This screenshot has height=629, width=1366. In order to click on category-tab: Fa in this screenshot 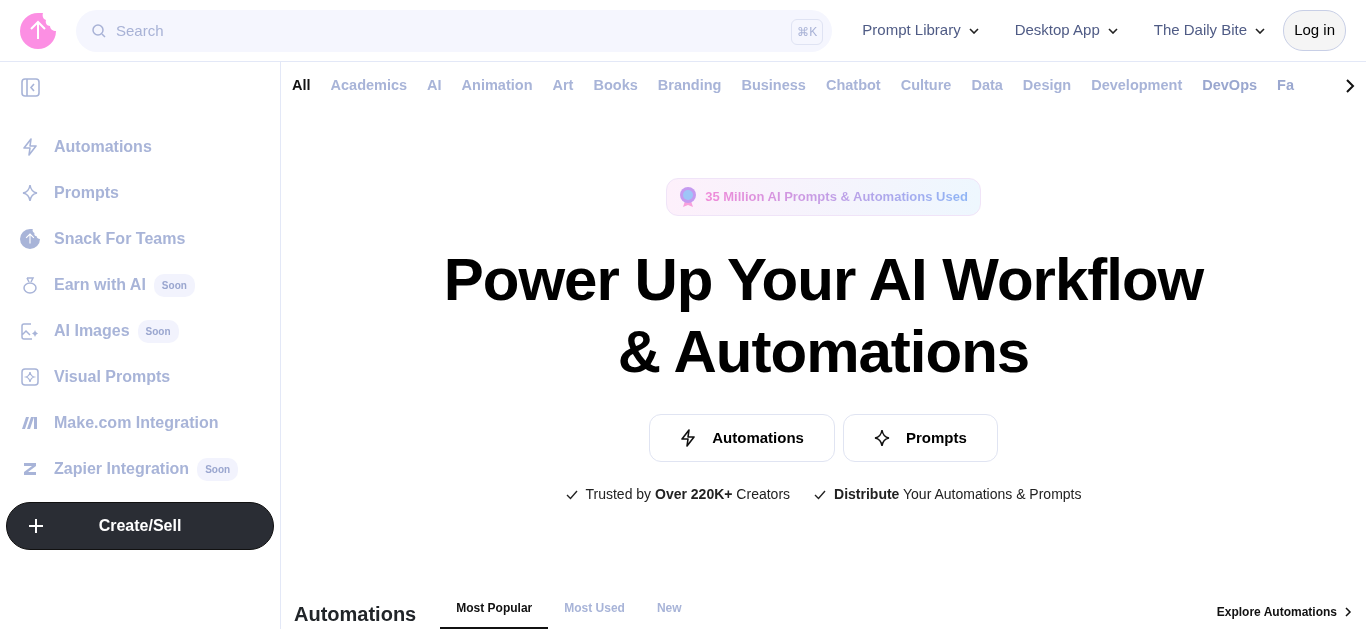, I will do `click(1285, 86)`.